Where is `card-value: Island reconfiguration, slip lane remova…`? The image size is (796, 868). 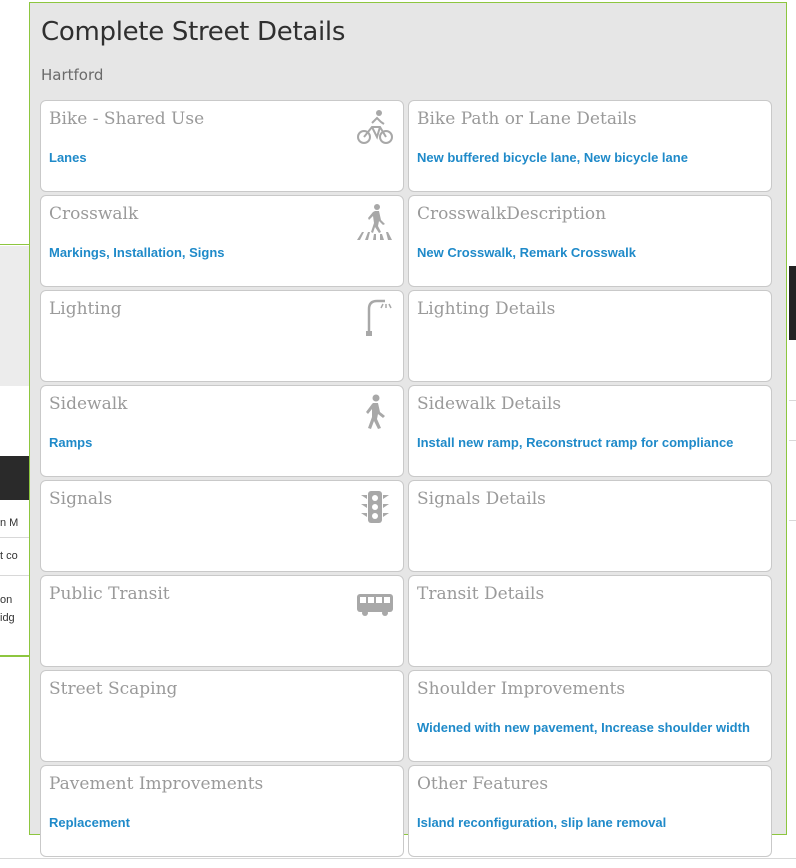 card-value: Island reconfiguration, slip lane remova… is located at coordinates (542, 822).